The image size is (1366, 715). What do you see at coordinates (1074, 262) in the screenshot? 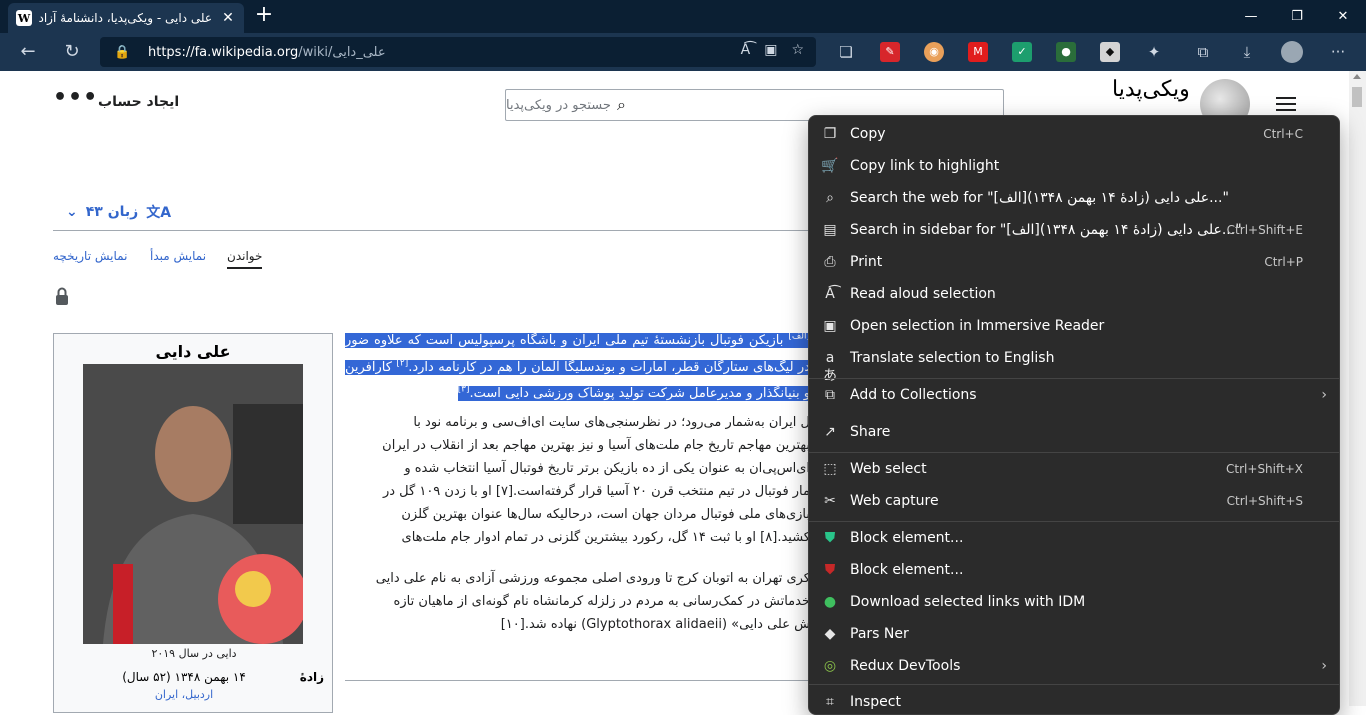
I see `menu-item-print: ⎙ Print Ctrl+P` at bounding box center [1074, 262].